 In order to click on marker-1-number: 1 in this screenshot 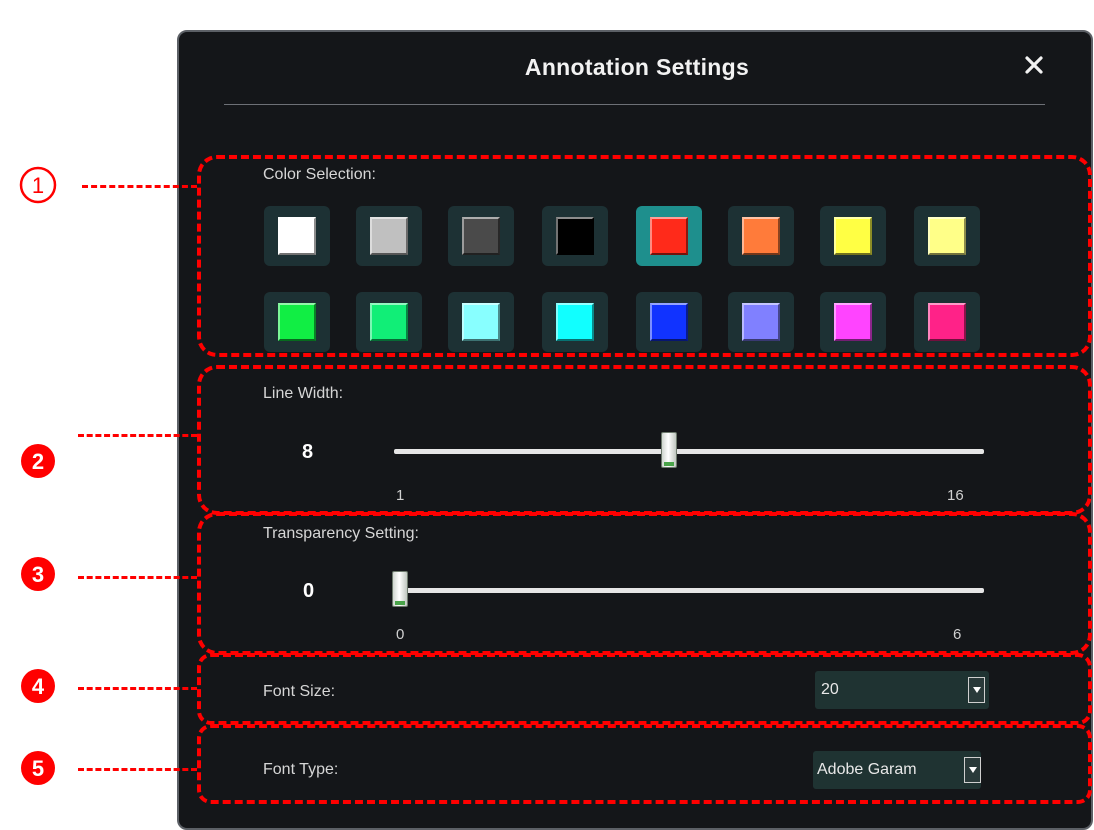, I will do `click(38, 185)`.